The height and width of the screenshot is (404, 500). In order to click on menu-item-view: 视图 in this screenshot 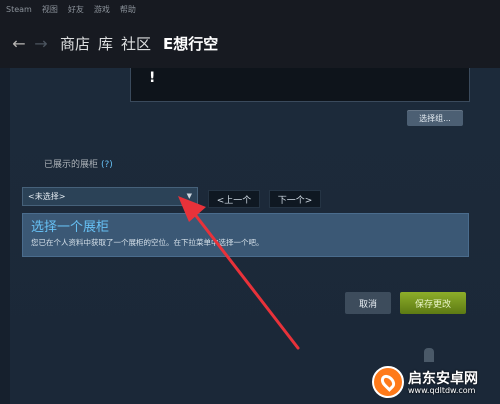, I will do `click(50, 9)`.